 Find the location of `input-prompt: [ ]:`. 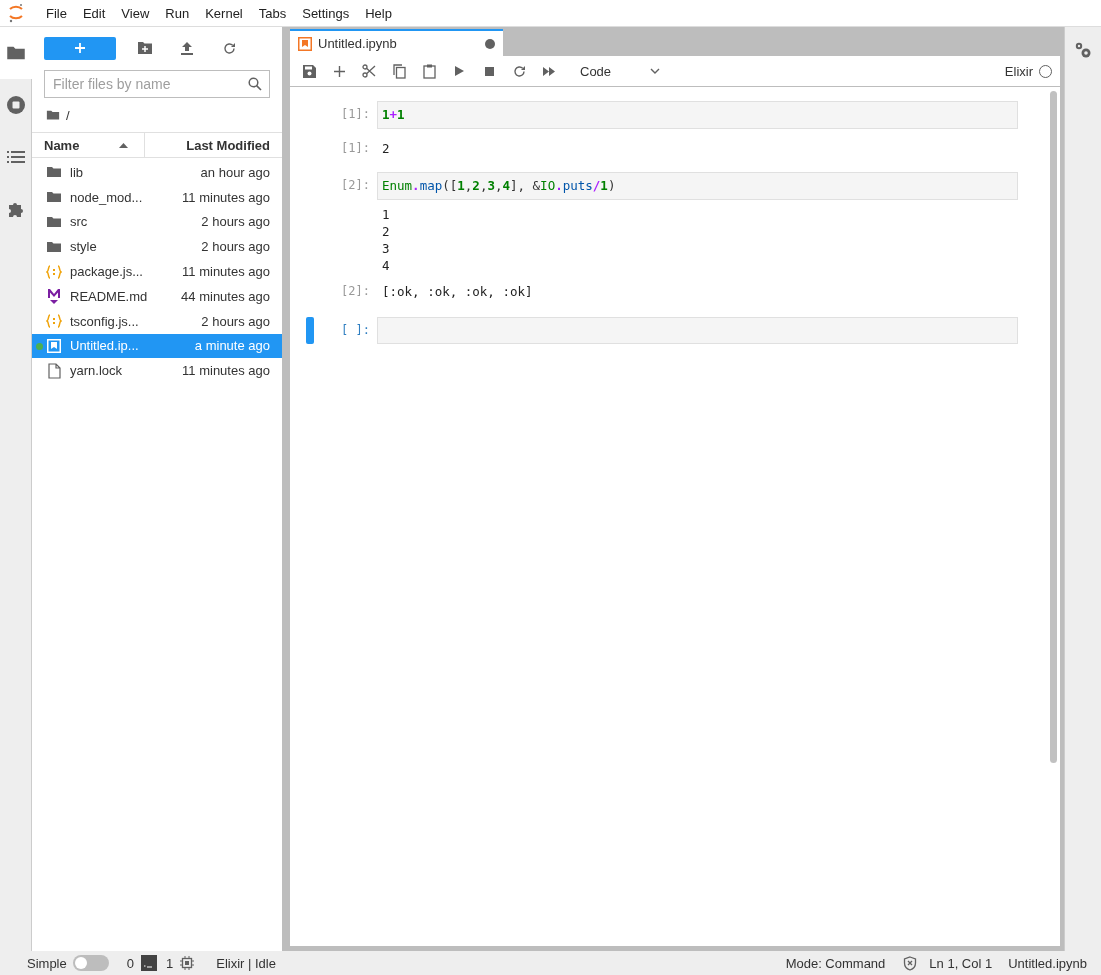

input-prompt: [ ]: is located at coordinates (355, 330).